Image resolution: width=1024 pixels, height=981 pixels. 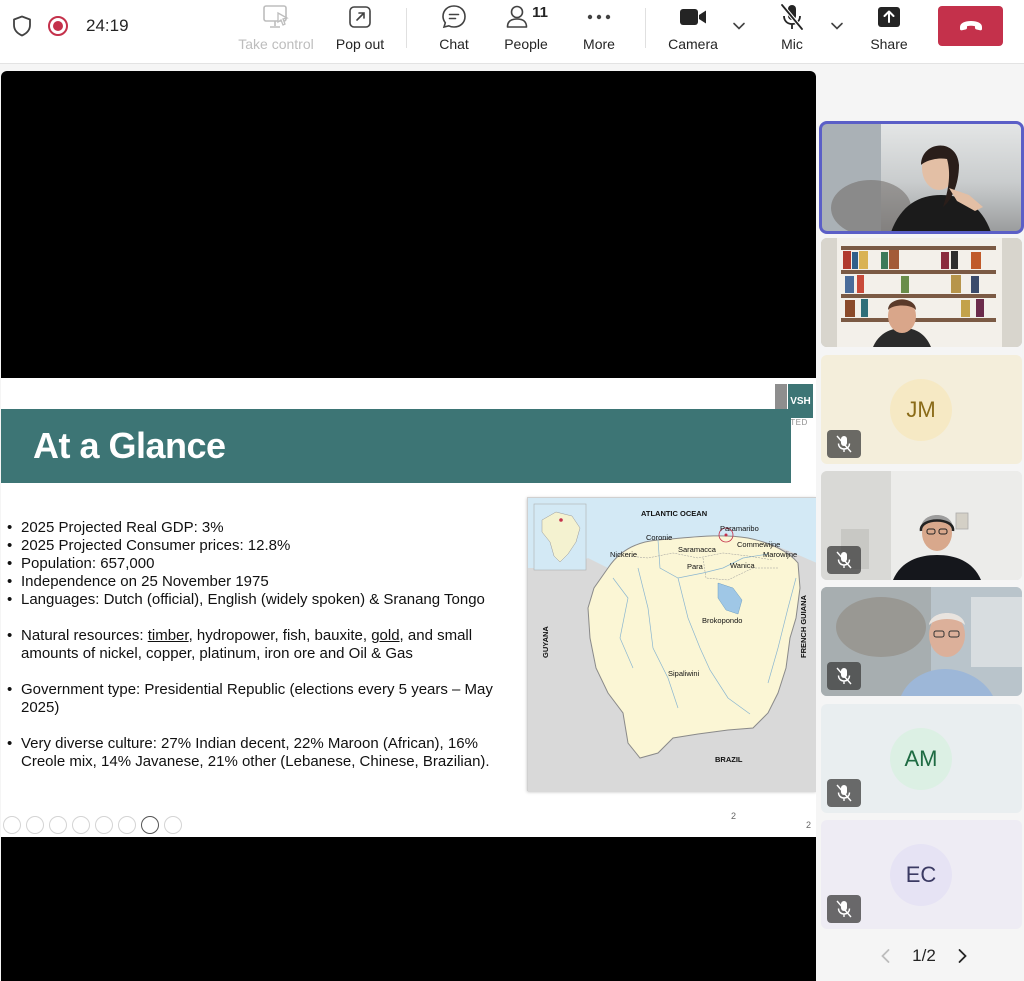 I want to click on more-label: More, so click(x=599, y=44).